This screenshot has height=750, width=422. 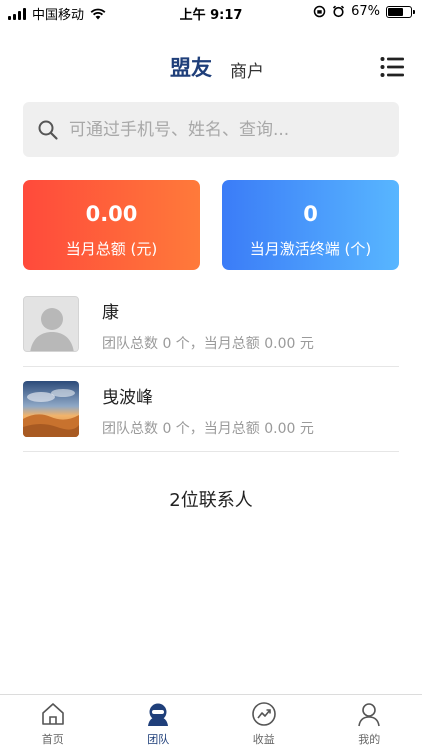 I want to click on tab-allies: 盟友, so click(x=191, y=67).